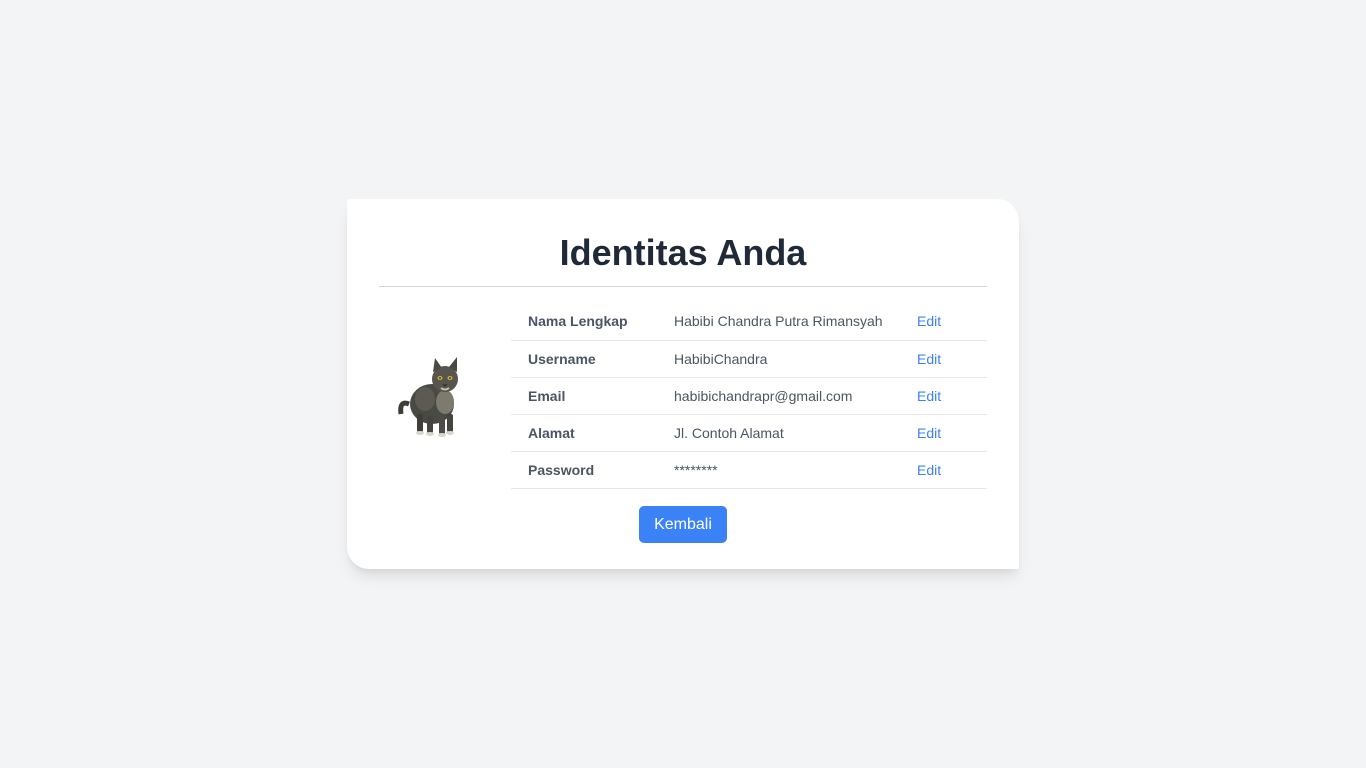 The image size is (1366, 768). What do you see at coordinates (561, 469) in the screenshot?
I see `field-label: Password` at bounding box center [561, 469].